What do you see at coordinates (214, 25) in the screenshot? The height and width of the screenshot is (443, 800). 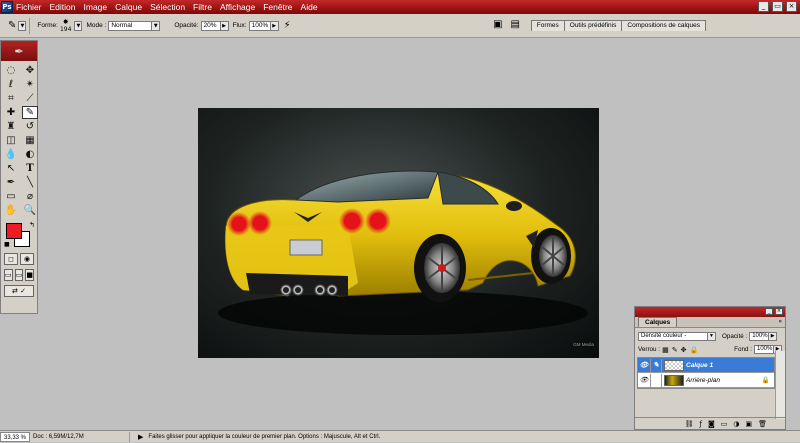 I see `opacity-field: 20% ▶` at bounding box center [214, 25].